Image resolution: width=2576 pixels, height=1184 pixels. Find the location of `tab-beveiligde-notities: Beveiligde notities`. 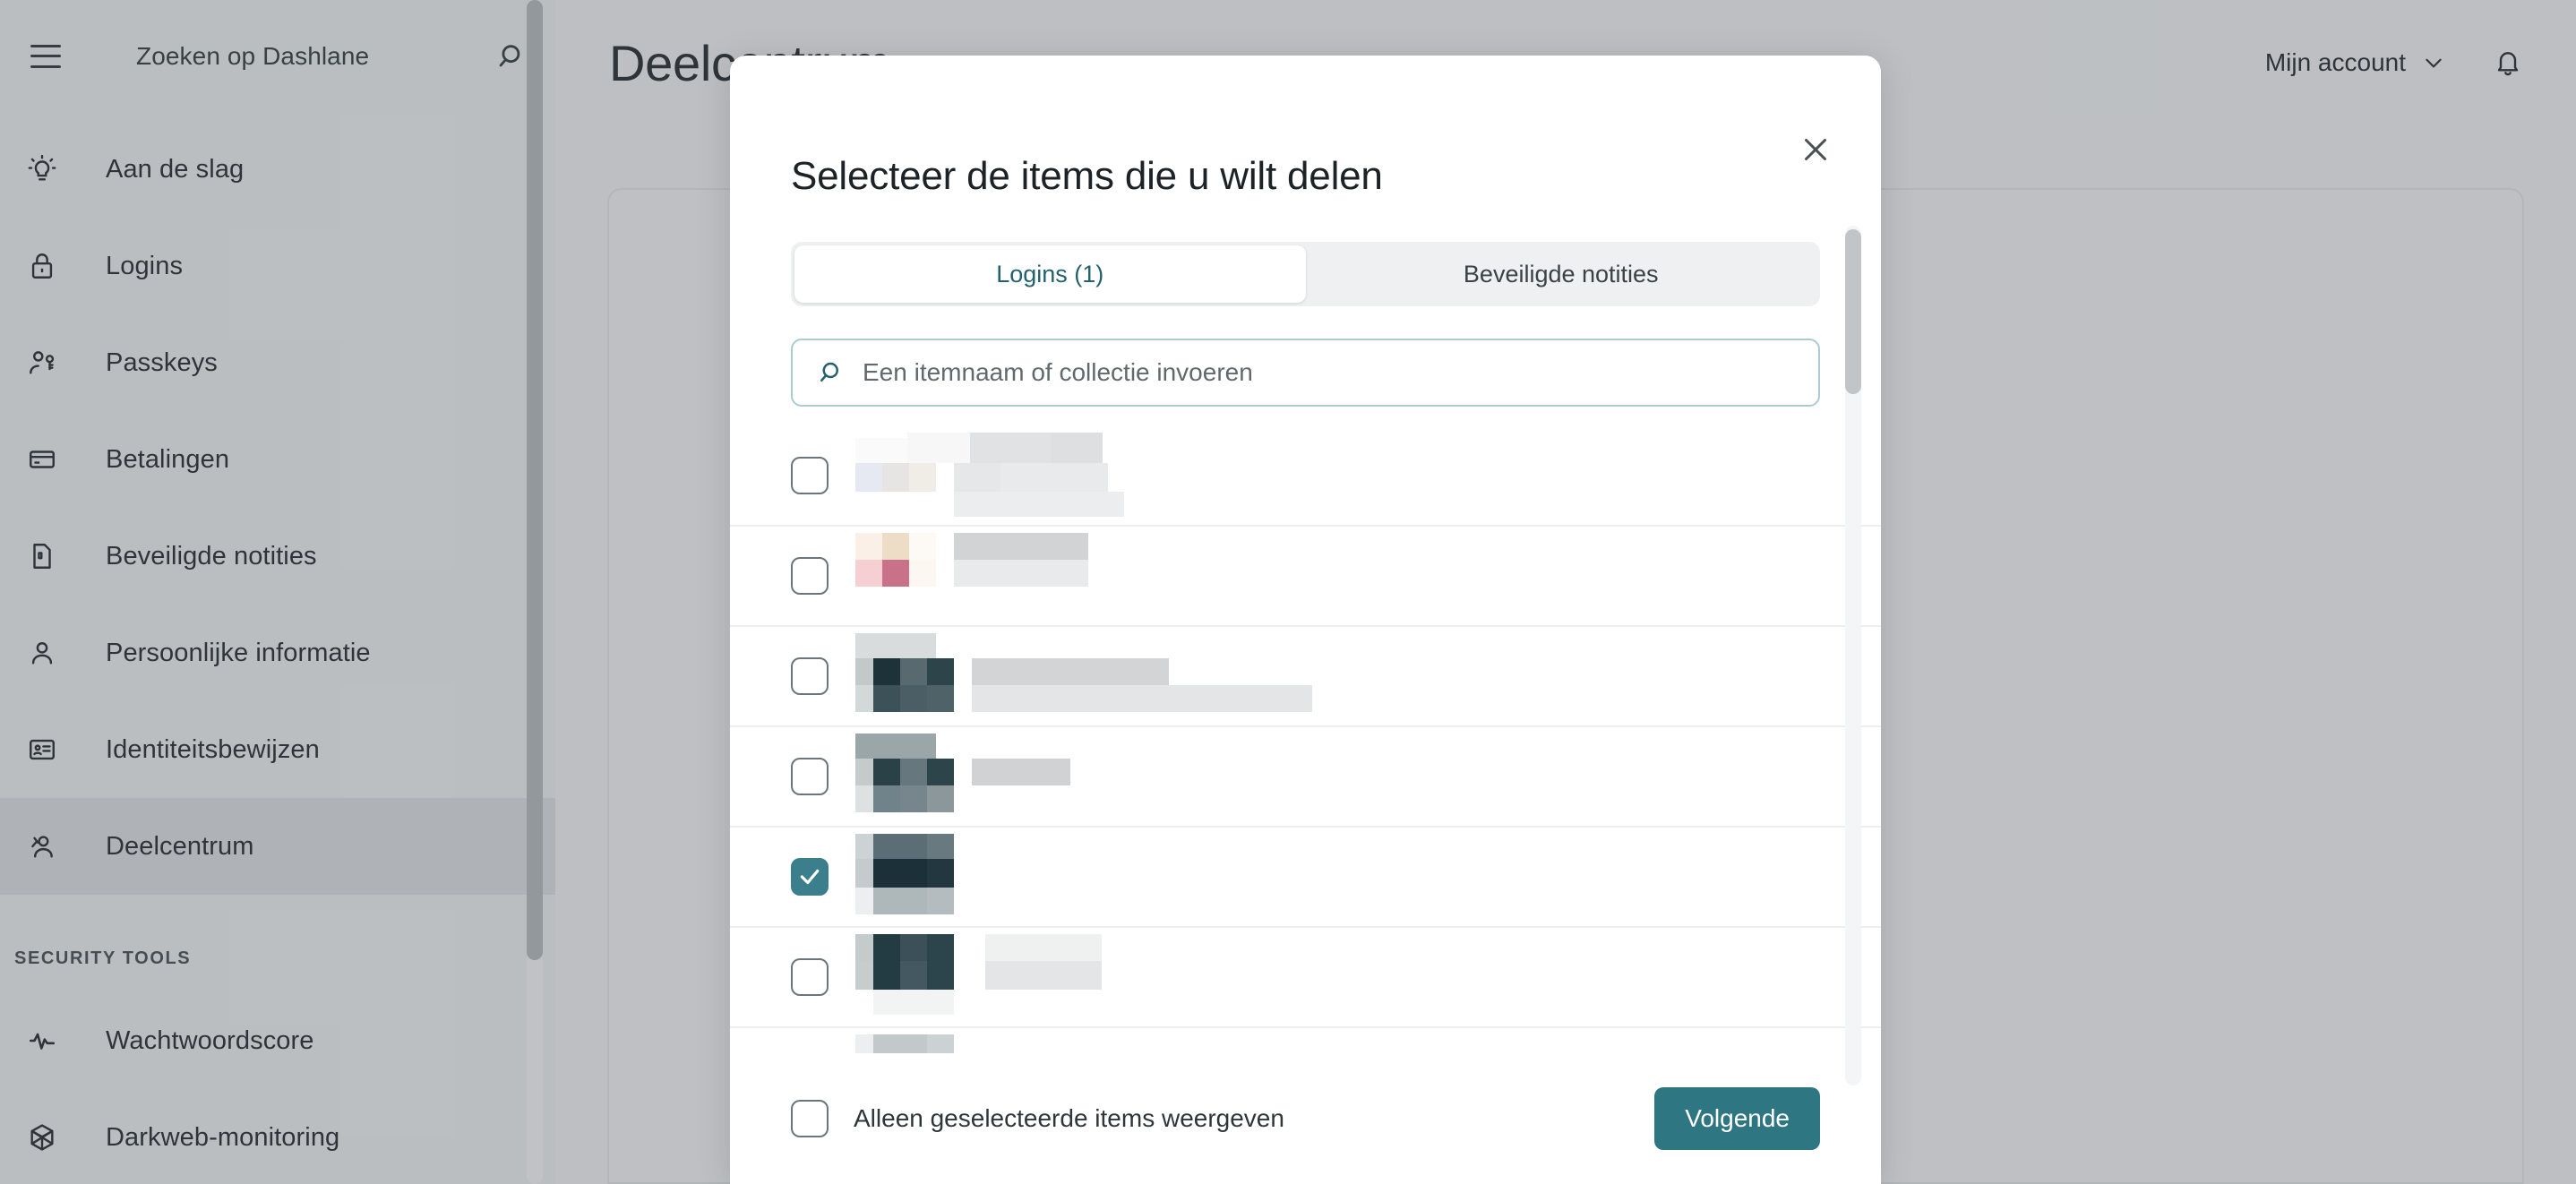

tab-beveiligde-notities: Beveiligde notities is located at coordinates (1561, 274).